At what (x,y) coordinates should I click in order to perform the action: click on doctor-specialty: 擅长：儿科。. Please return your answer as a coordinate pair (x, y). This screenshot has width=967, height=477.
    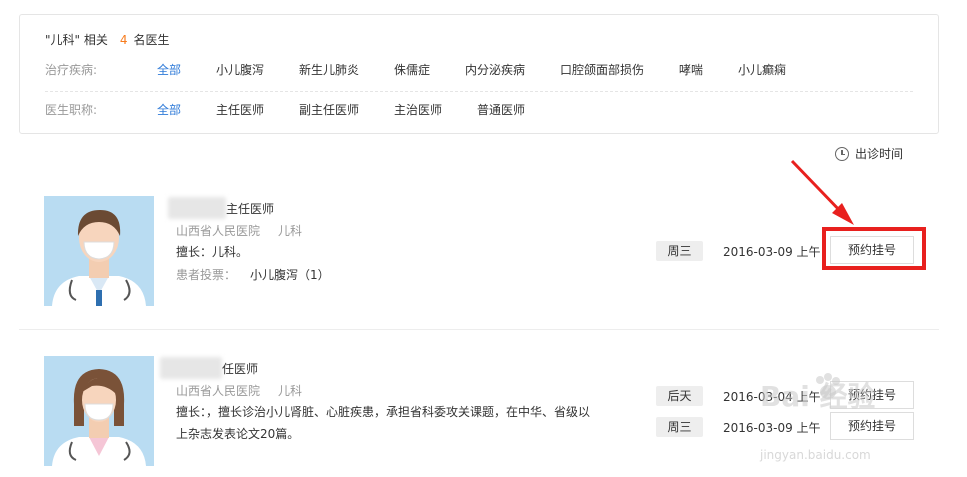
    Looking at the image, I should click on (212, 252).